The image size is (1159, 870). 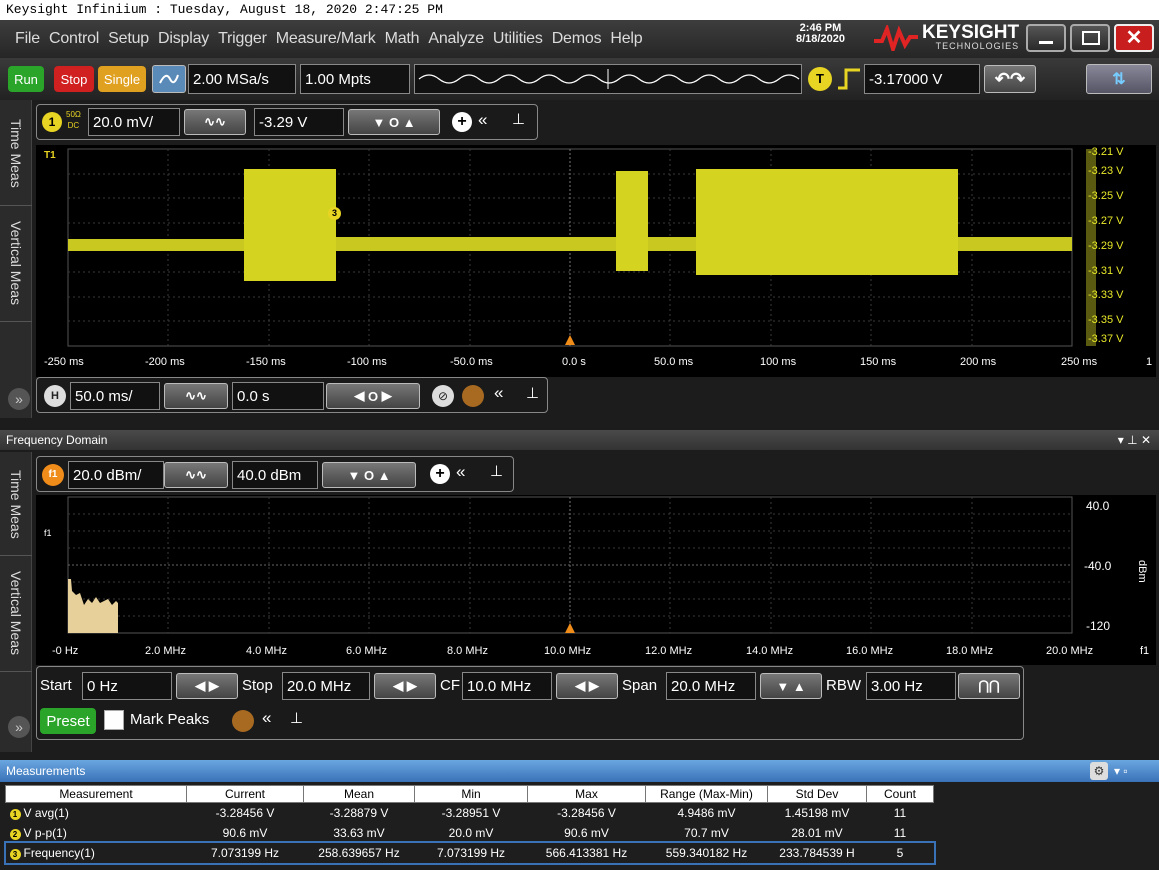 What do you see at coordinates (922, 79) in the screenshot?
I see `trigger-level-field: -3.17000 V` at bounding box center [922, 79].